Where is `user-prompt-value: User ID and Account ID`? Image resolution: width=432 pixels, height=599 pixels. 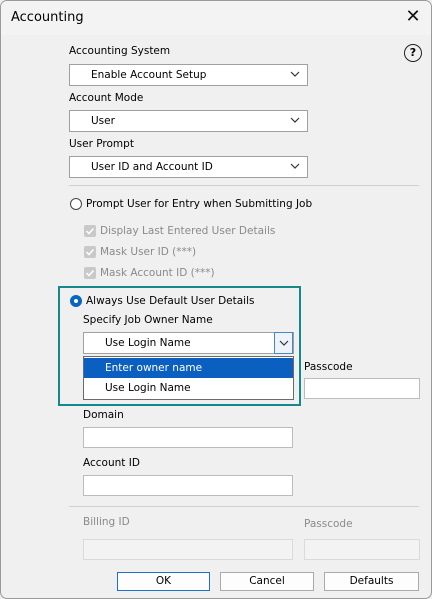 user-prompt-value: User ID and Account ID is located at coordinates (152, 167).